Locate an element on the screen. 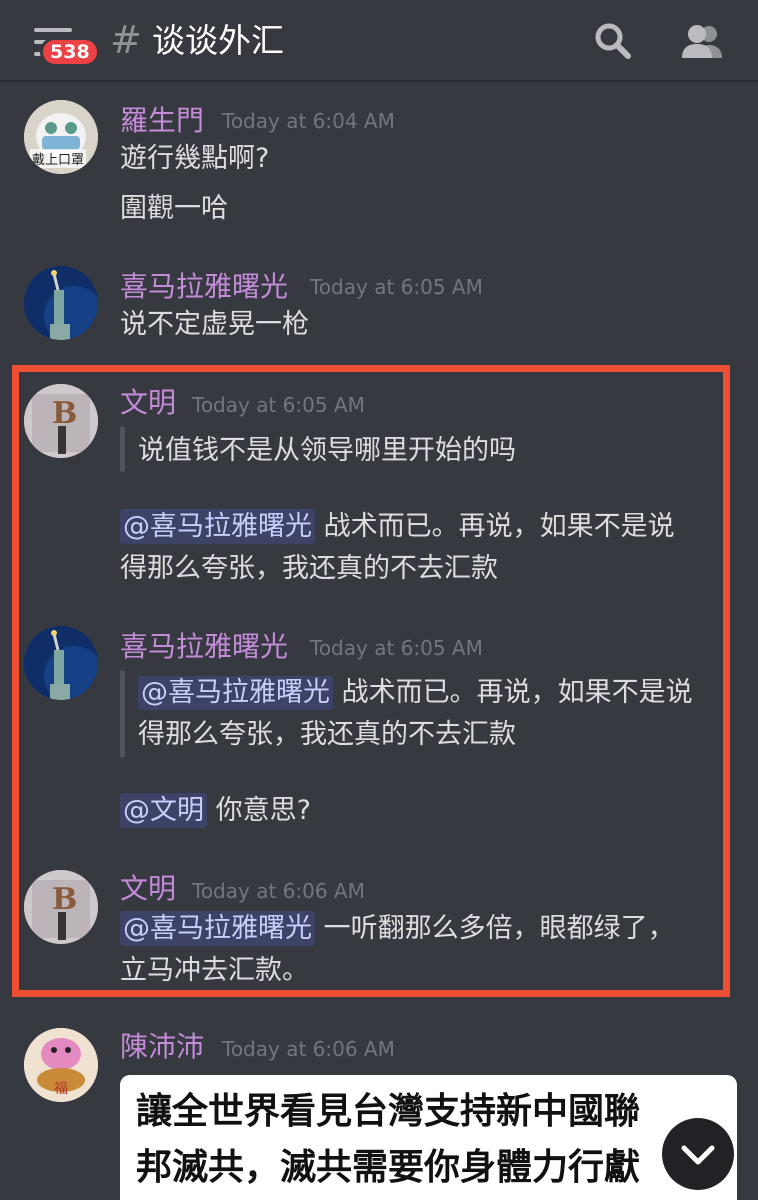 The height and width of the screenshot is (1200, 758). message-text: @文明 你意思? is located at coordinates (215, 810).